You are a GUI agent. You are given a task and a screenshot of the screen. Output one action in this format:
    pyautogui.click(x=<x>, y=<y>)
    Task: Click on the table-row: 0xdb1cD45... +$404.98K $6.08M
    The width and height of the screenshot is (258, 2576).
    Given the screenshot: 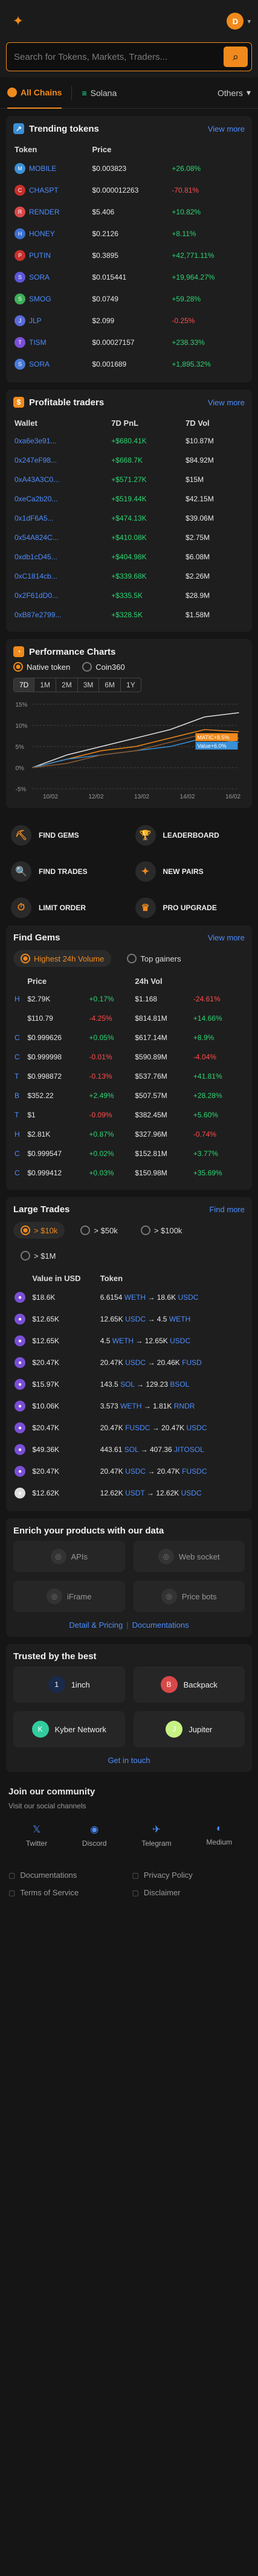 What is the action you would take?
    pyautogui.click(x=129, y=557)
    